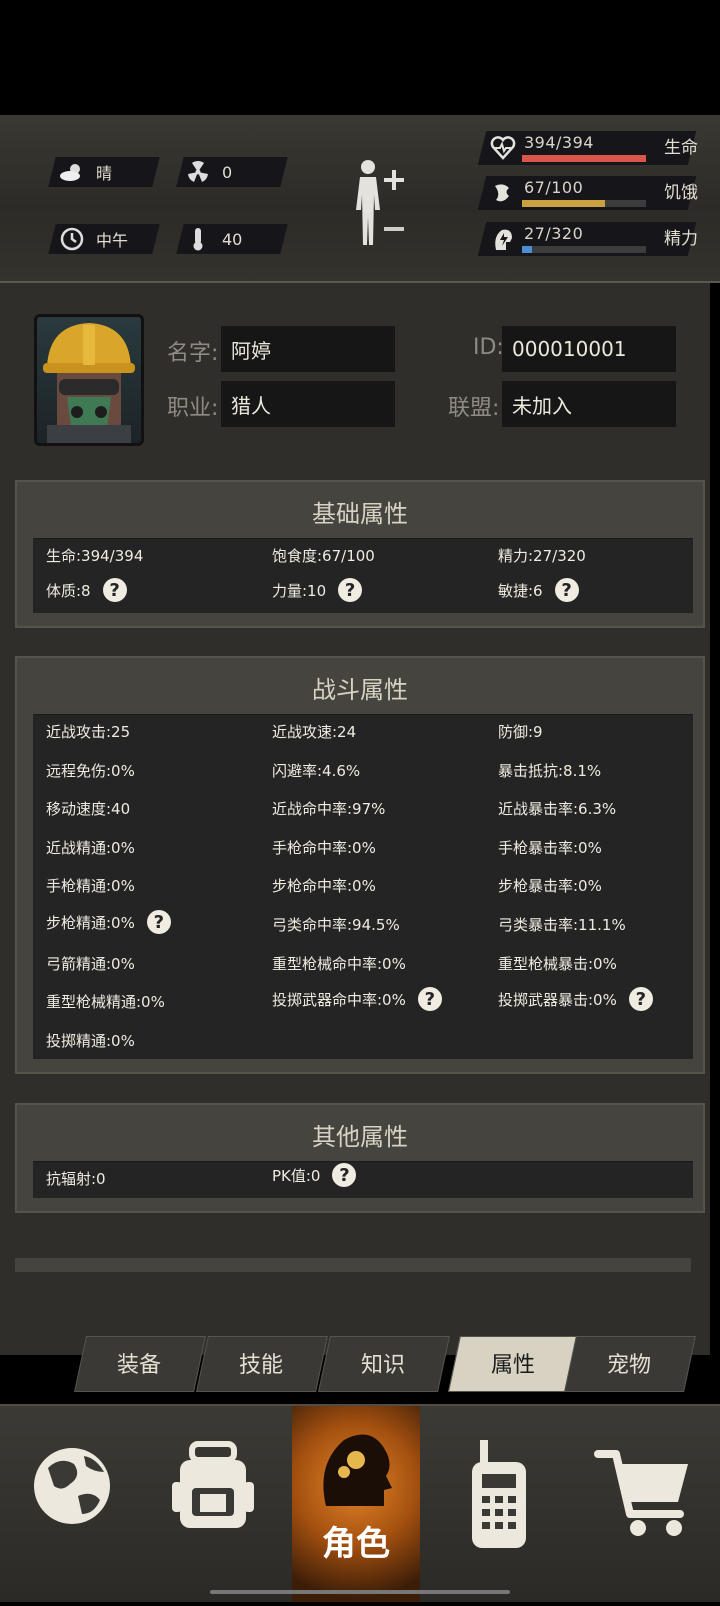 Image resolution: width=720 pixels, height=1606 pixels. I want to click on combat-attribute: 投掷武器暴击:0%?, so click(575, 999).